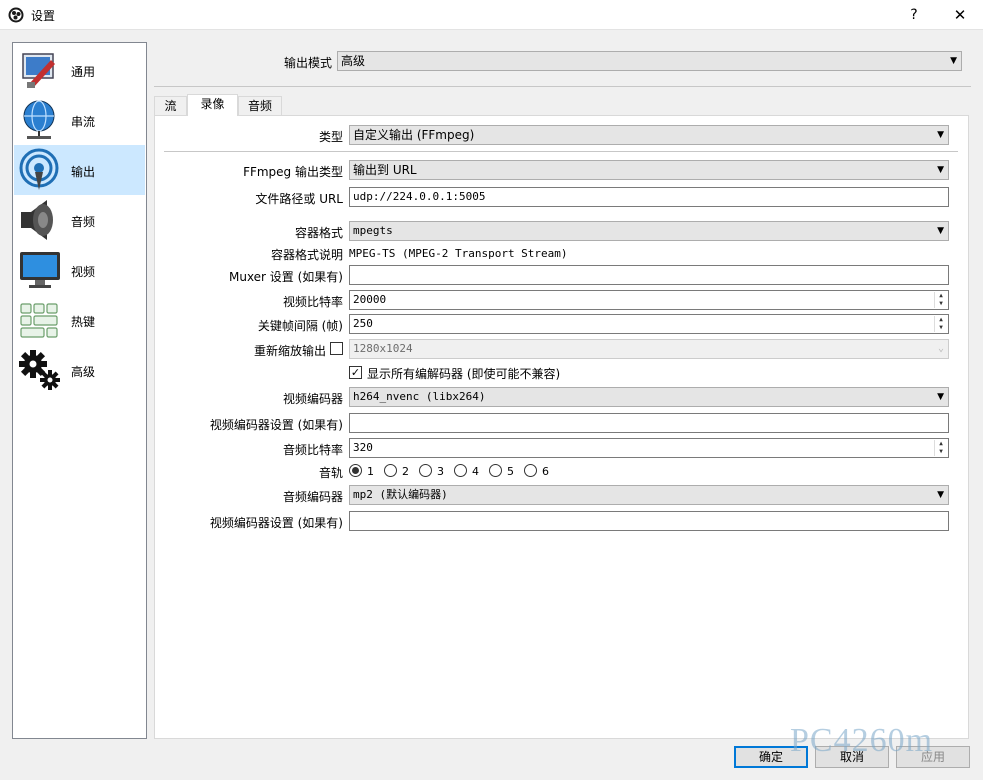 Image resolution: width=983 pixels, height=780 pixels. I want to click on container-desc-label: 容器格式说明, so click(306, 255).